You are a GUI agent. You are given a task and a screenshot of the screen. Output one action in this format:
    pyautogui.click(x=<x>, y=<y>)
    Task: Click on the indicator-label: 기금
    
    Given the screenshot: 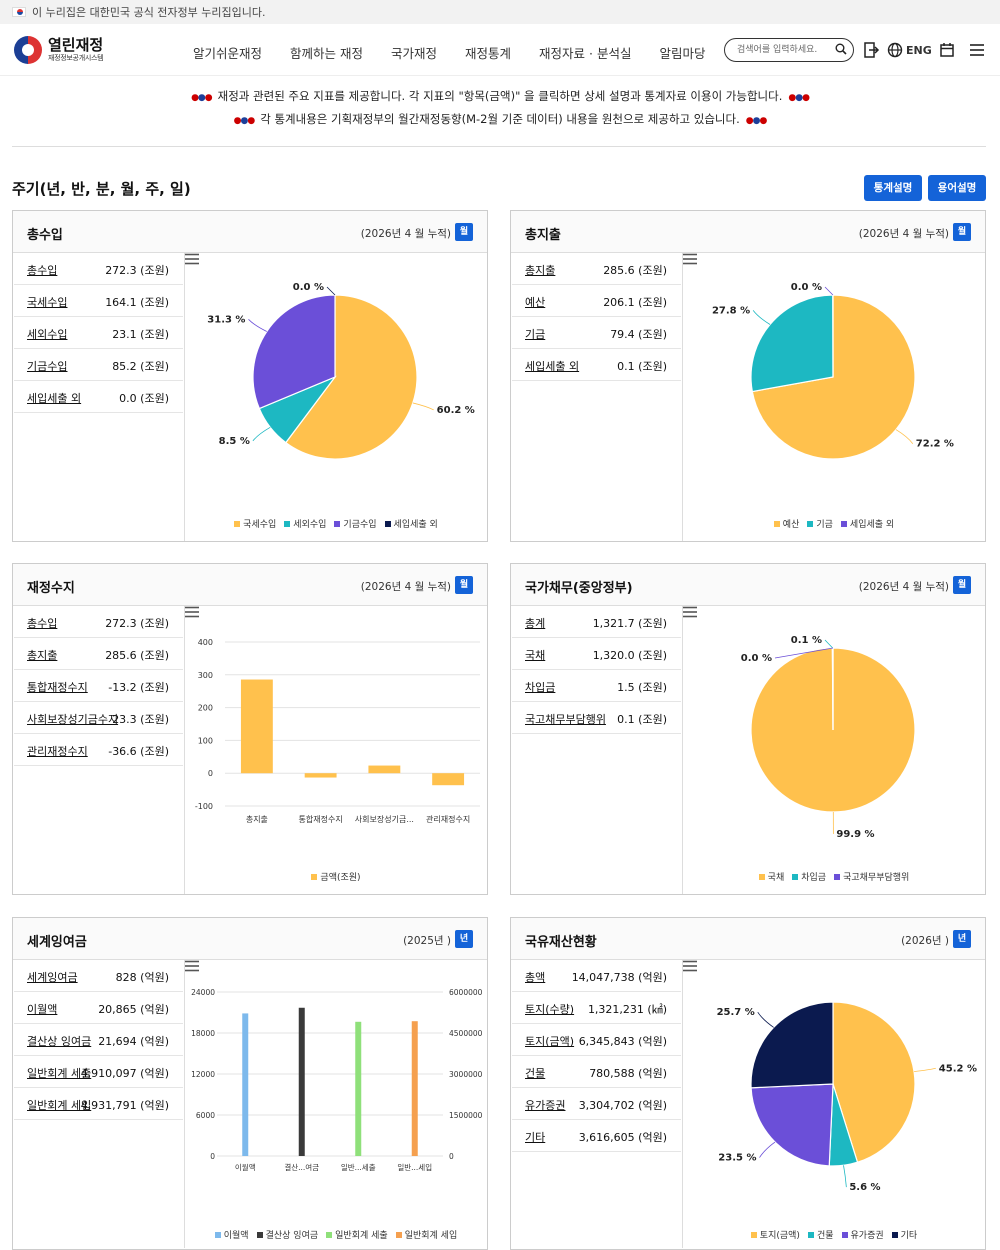 What is the action you would take?
    pyautogui.click(x=535, y=334)
    